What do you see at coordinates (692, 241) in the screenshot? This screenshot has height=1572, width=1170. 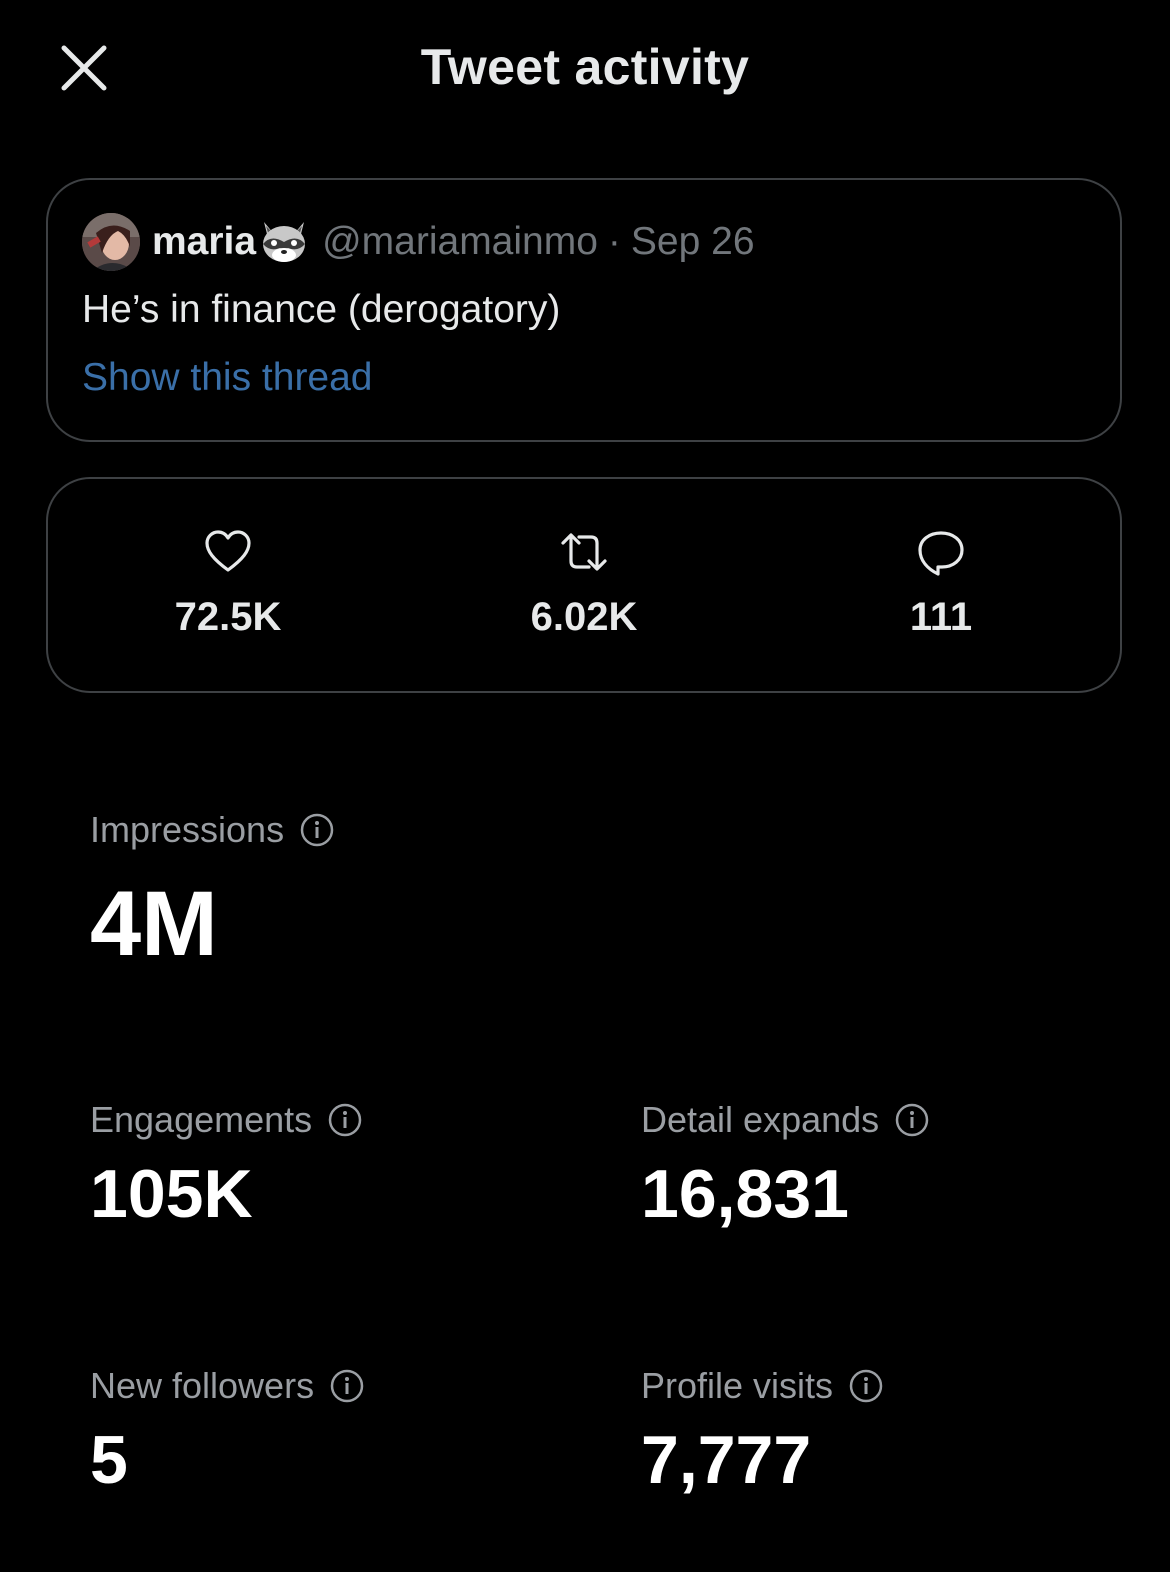 I see `tweet-date: Sep 26` at bounding box center [692, 241].